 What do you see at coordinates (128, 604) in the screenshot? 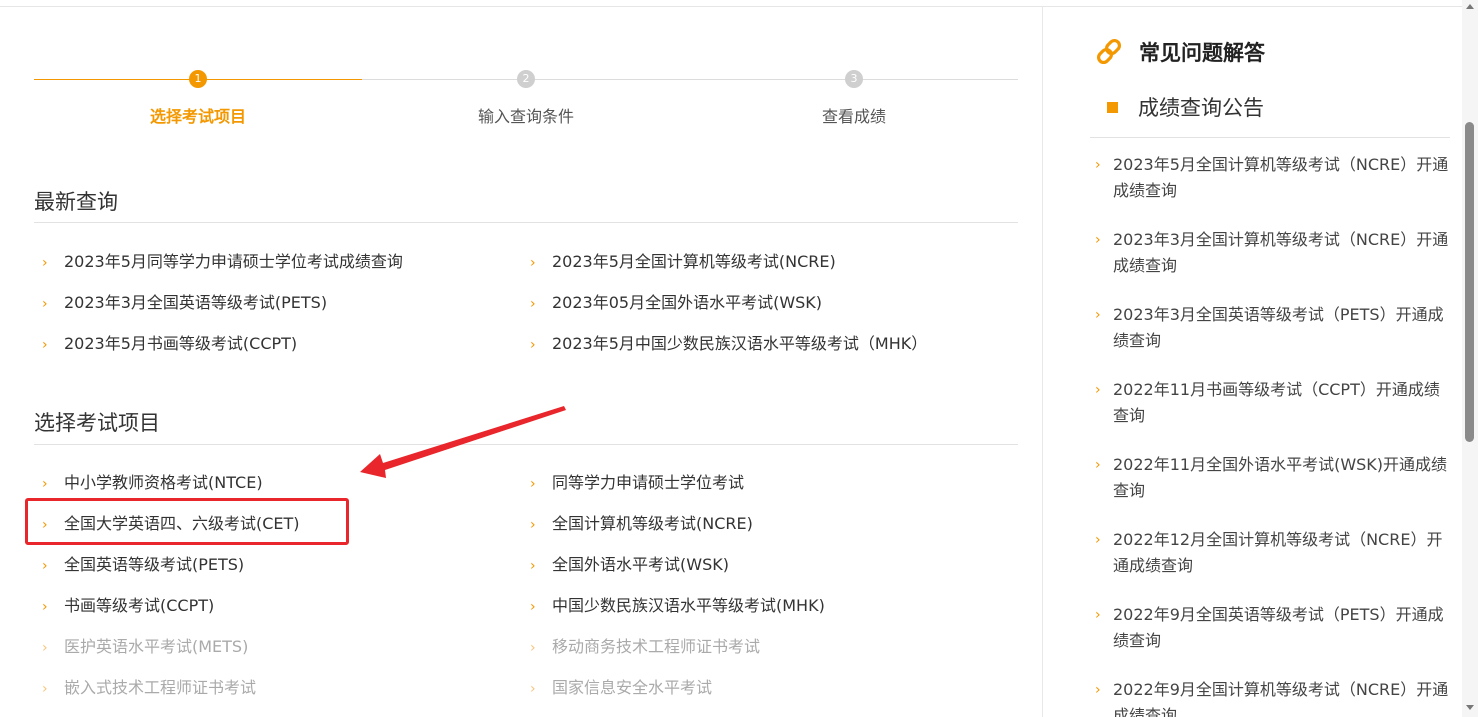
I see `exam-item-ccpt: › 书画等级考试(CCPT)` at bounding box center [128, 604].